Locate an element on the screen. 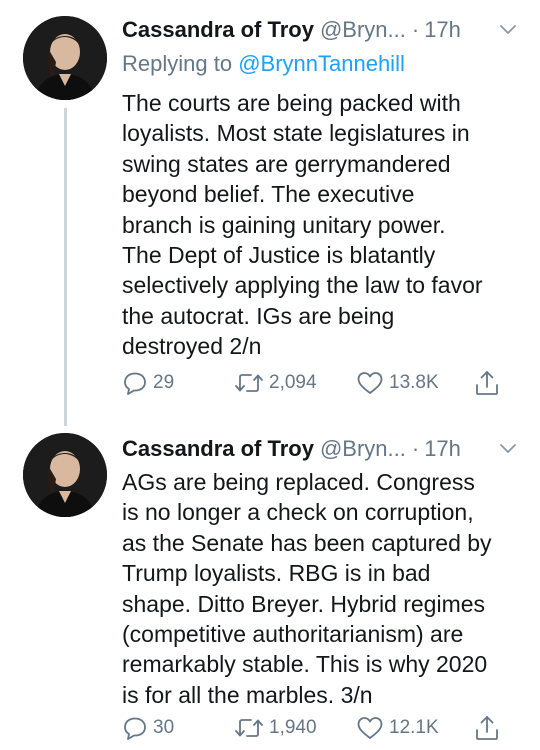  like-button: 12.1K is located at coordinates (397, 728).